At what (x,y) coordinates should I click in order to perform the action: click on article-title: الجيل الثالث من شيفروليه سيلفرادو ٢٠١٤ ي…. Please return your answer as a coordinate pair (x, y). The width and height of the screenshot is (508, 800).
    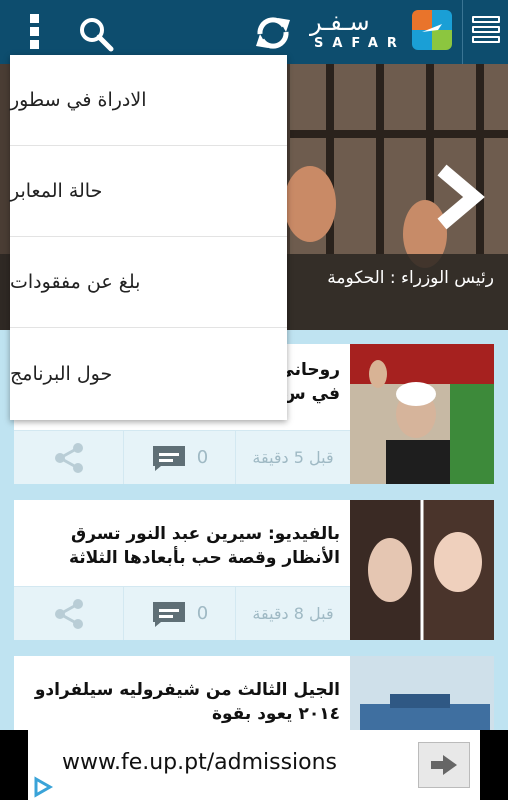
    Looking at the image, I should click on (187, 702).